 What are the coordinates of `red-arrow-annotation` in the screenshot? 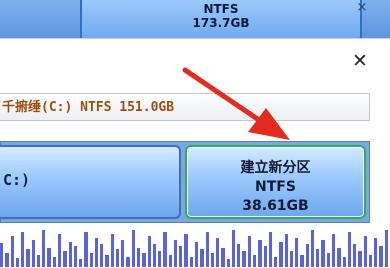 It's located at (236, 103).